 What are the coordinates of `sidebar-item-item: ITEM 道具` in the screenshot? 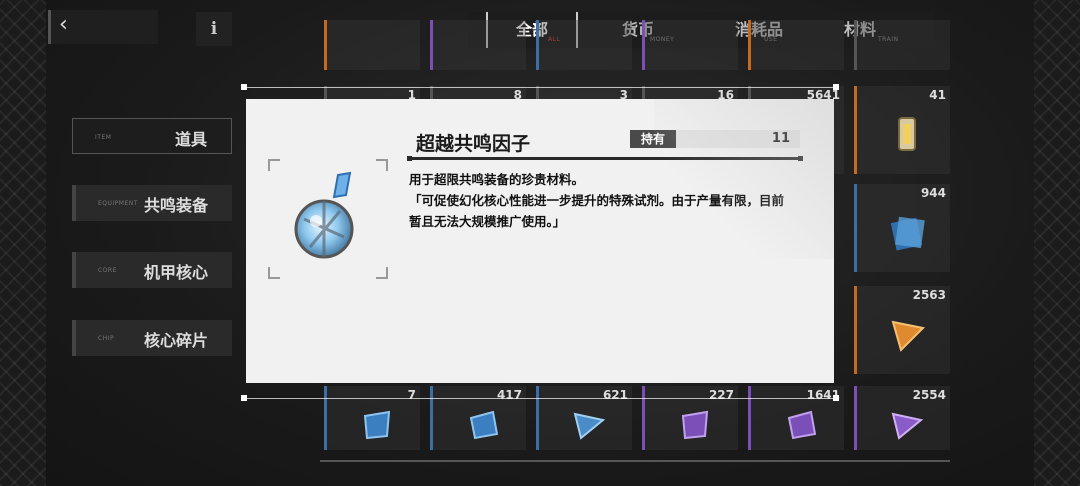 It's located at (152, 136).